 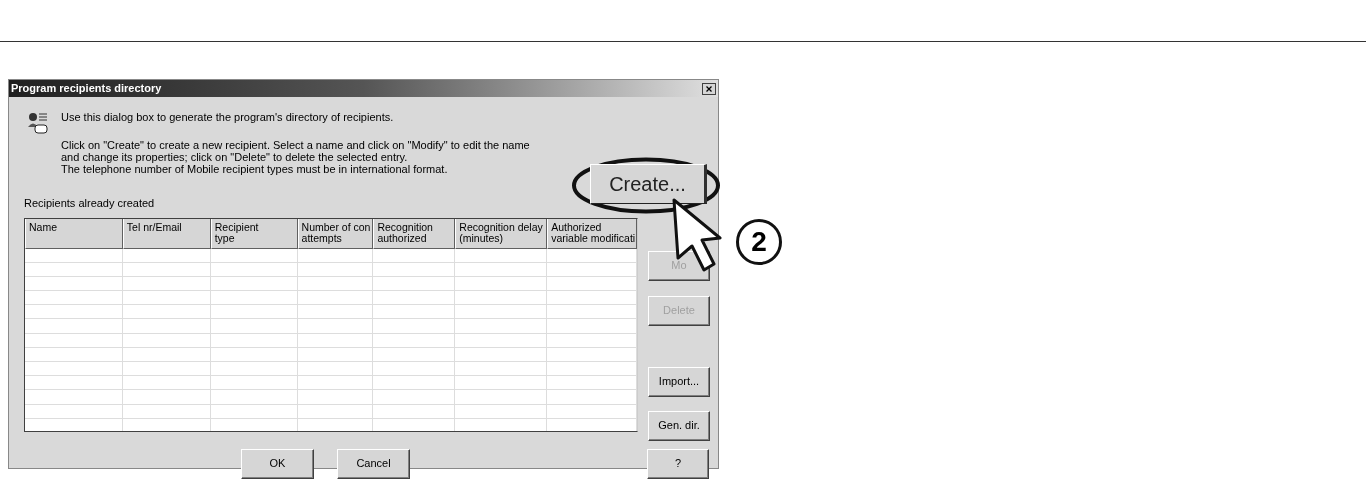 I want to click on column-header: Recipient type, so click(x=254, y=233).